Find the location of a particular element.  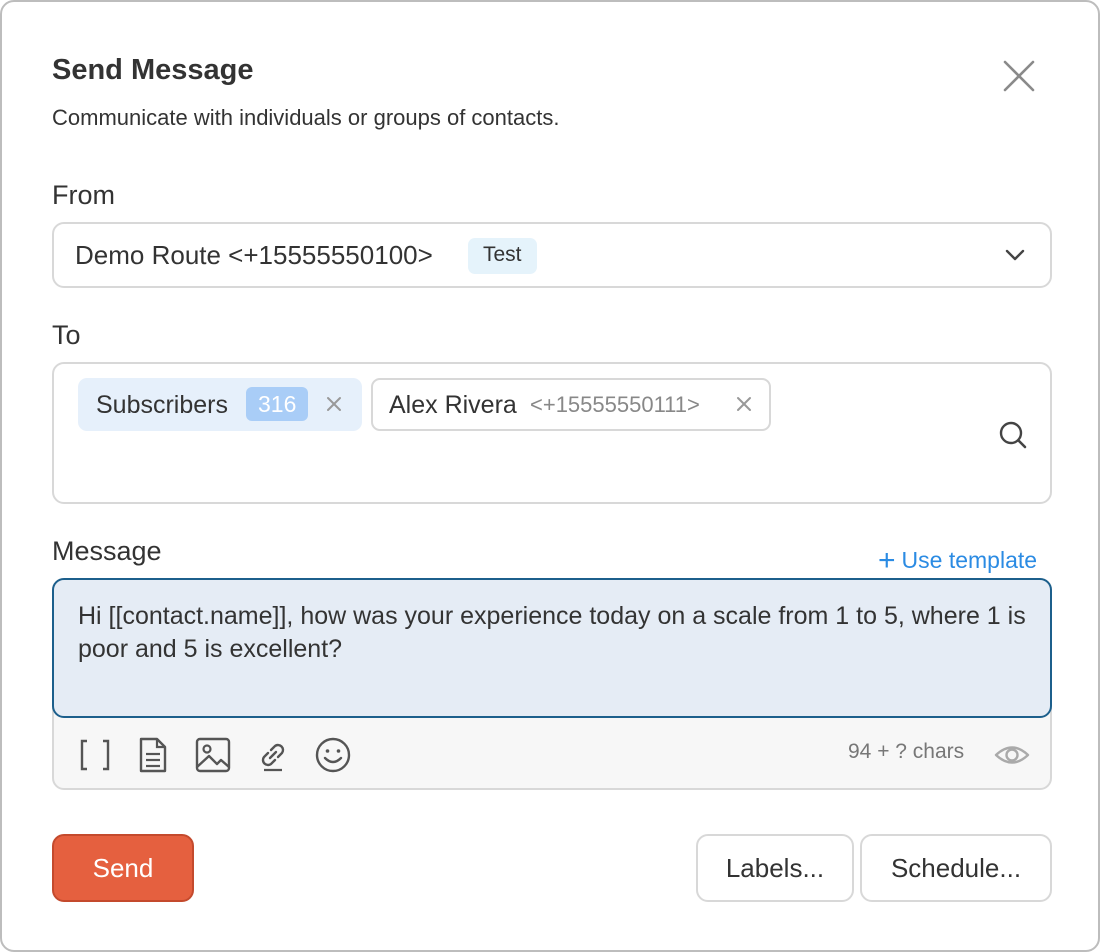

from-value: Demo Route <+15555550100> is located at coordinates (254, 255).